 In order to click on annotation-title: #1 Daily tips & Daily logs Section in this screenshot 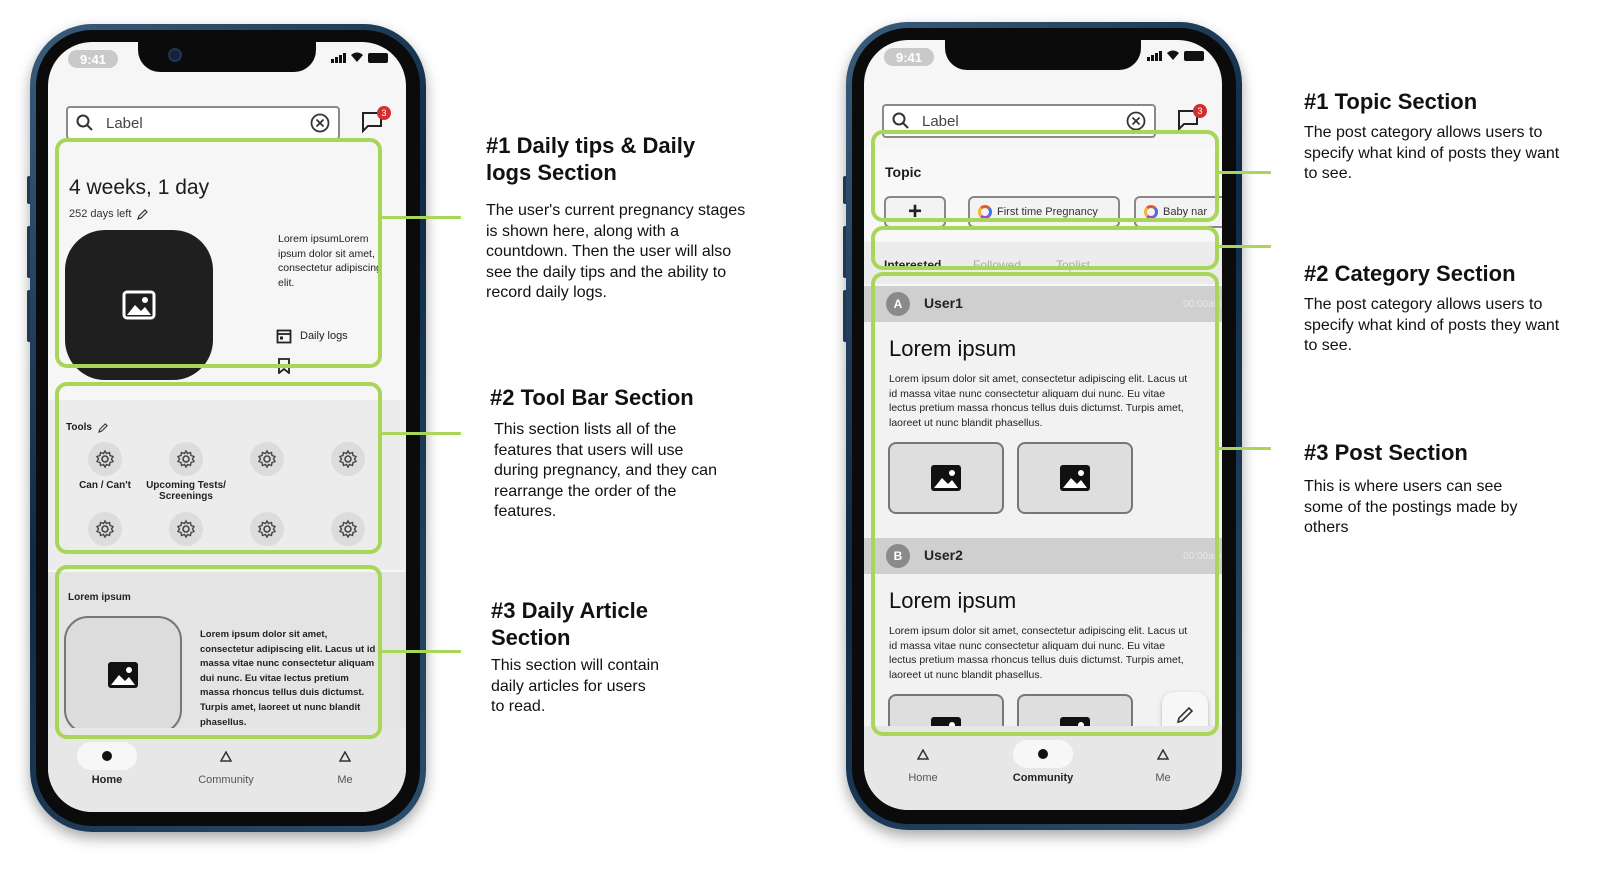, I will do `click(591, 159)`.